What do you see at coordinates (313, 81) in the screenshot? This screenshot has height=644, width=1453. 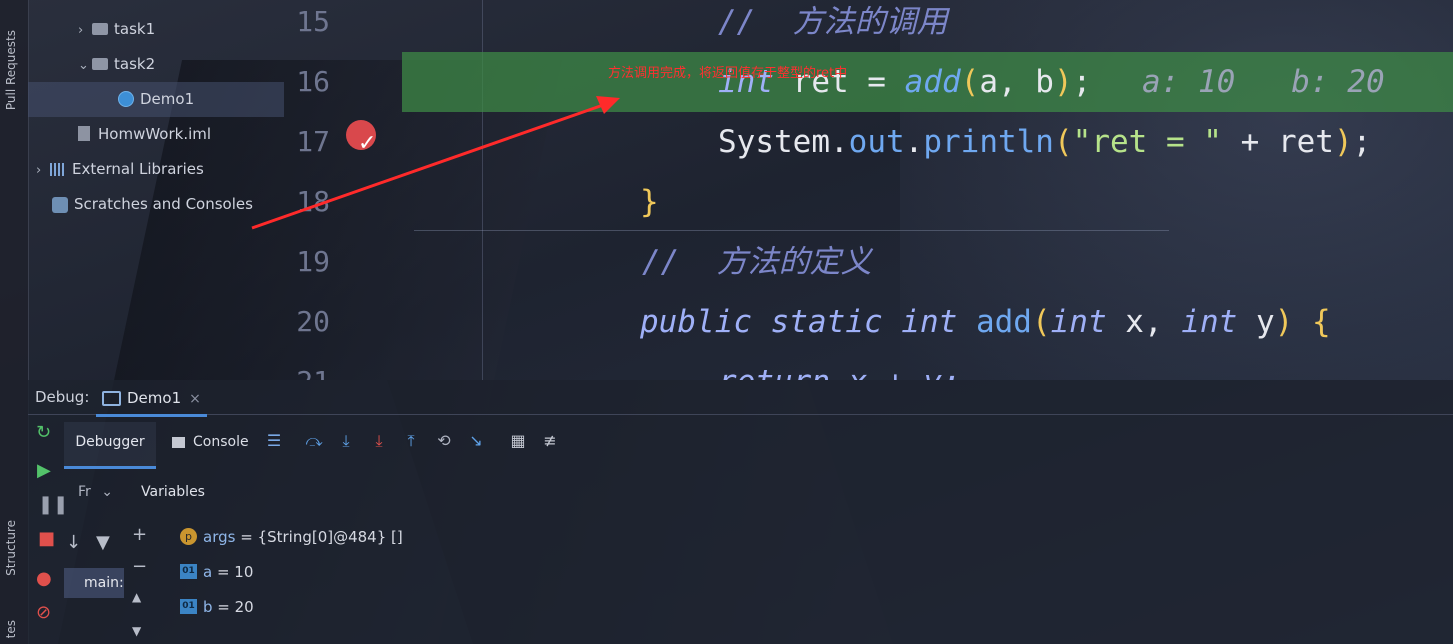 I see `line-number: 16` at bounding box center [313, 81].